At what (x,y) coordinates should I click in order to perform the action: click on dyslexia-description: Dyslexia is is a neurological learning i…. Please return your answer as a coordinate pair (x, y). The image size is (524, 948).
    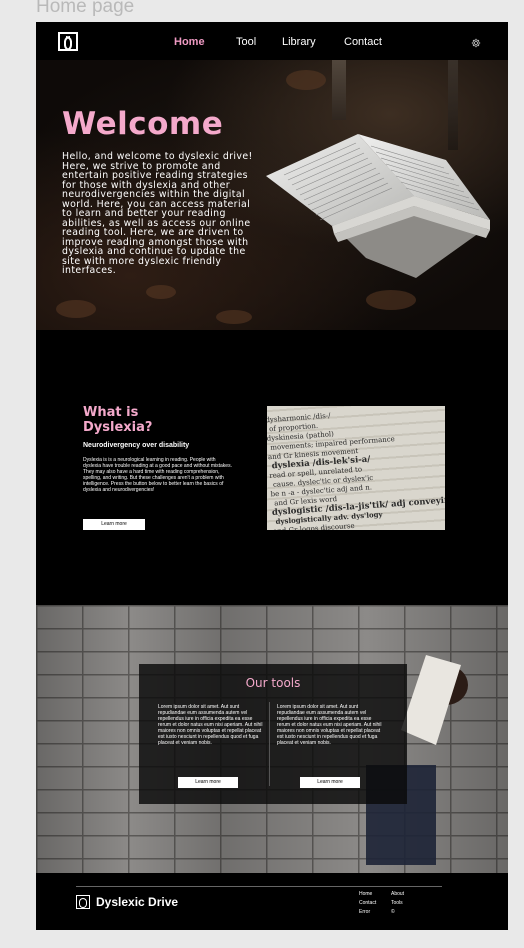
    Looking at the image, I should click on (157, 475).